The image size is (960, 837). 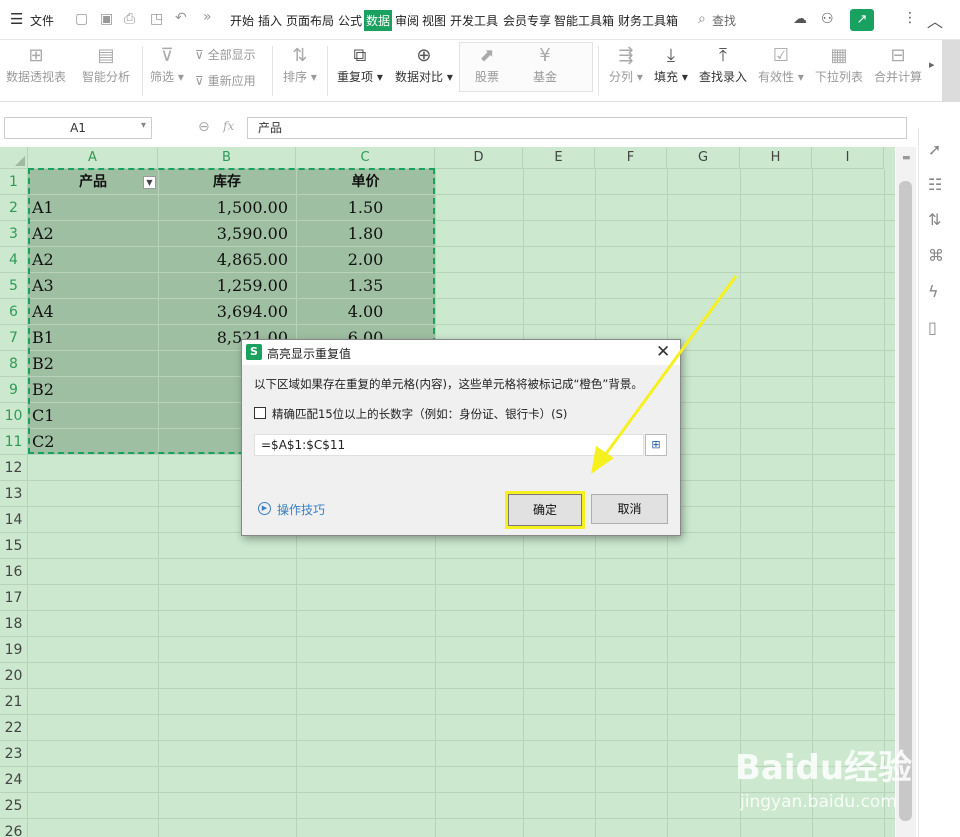 I want to click on baidu-watermark-url: jingyan.baidu.com, so click(x=818, y=802).